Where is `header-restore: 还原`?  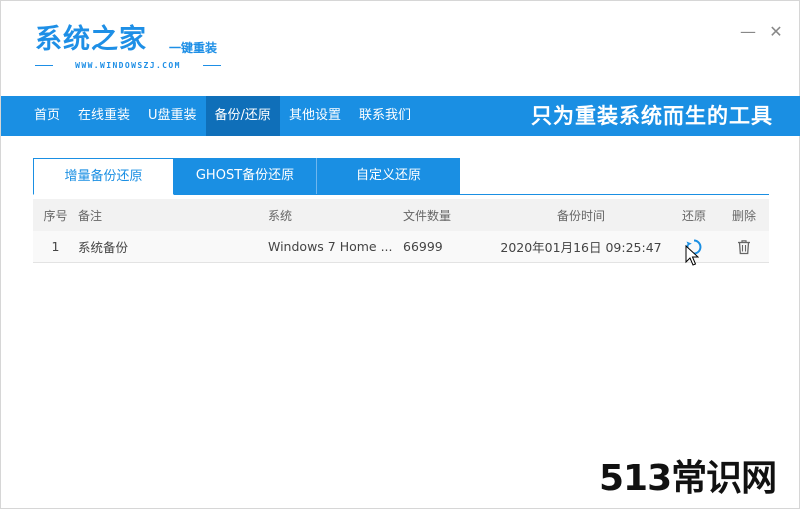
header-restore: 还原 is located at coordinates (693, 215).